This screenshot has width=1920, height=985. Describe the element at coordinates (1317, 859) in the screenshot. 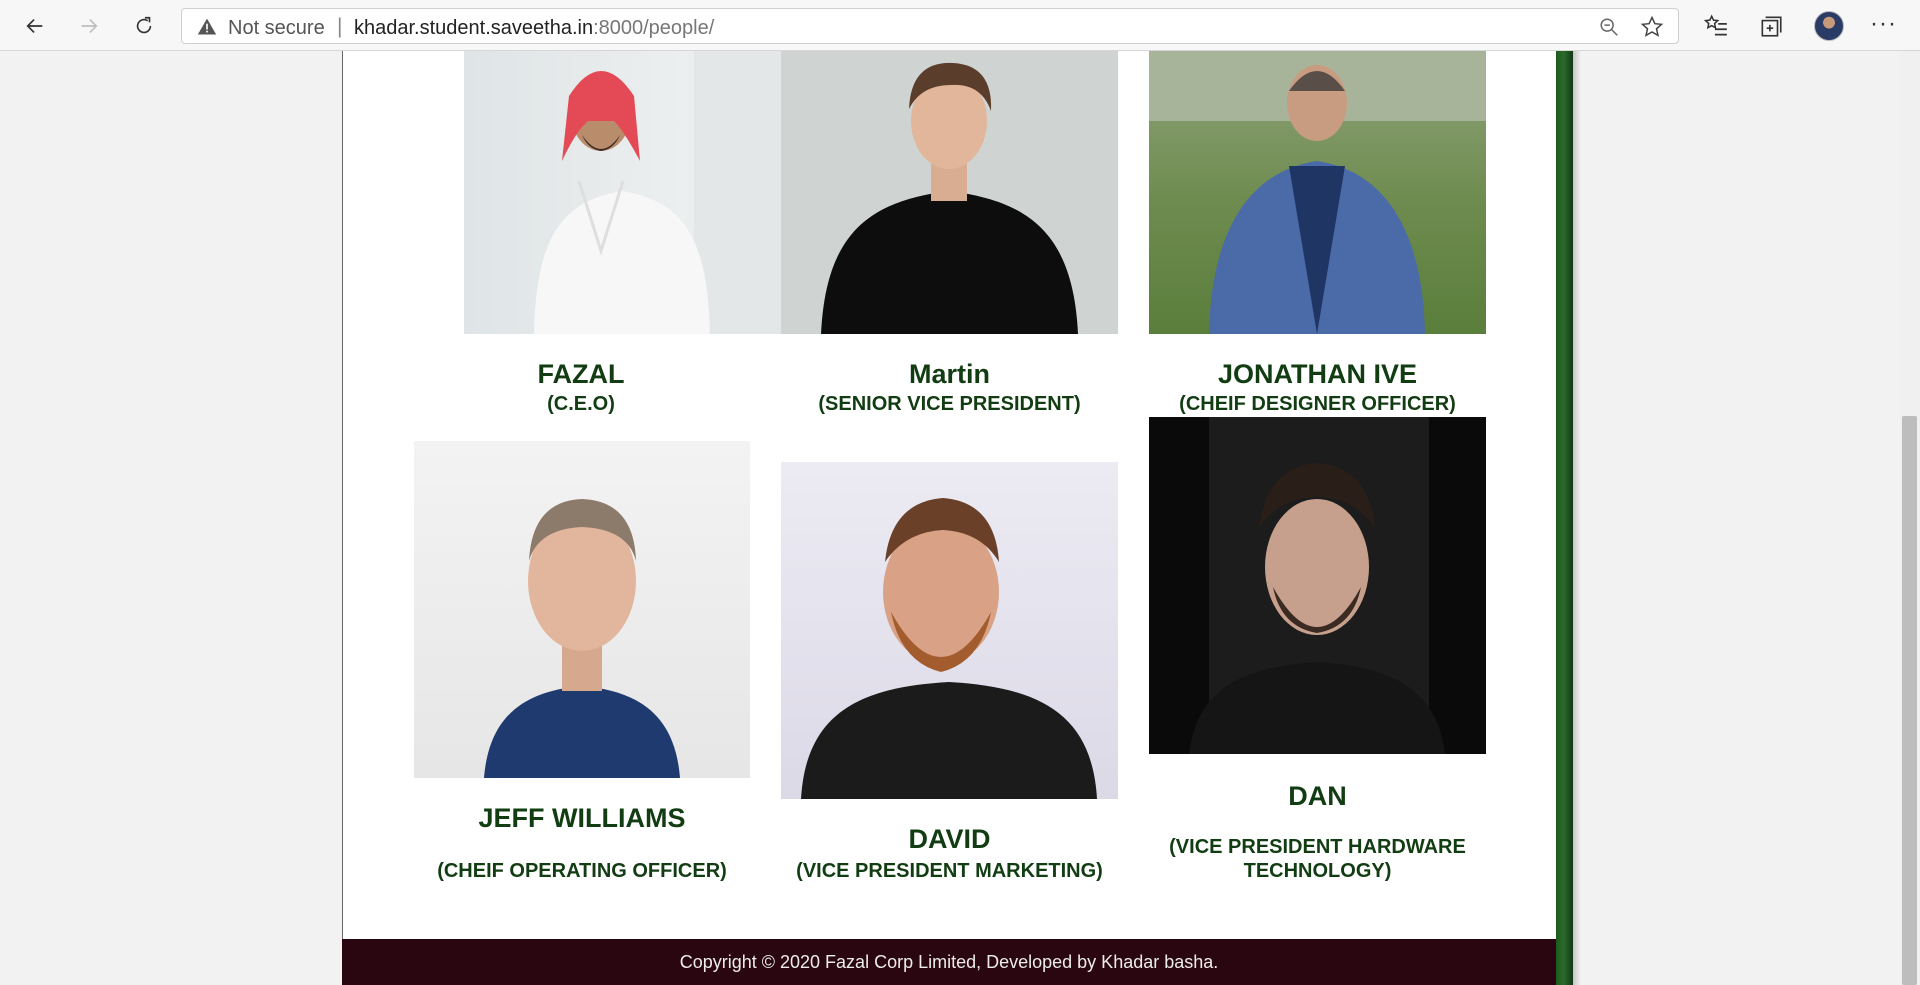

I see `person-role: (VICE PRESIDENT HARDWARE TECHNOLOGY)` at that location.